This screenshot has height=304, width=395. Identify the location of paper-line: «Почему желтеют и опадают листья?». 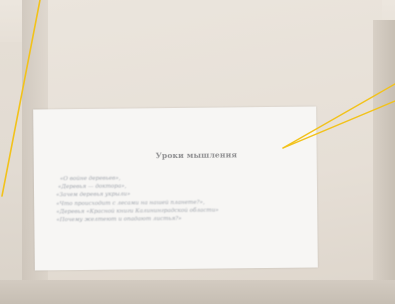
(119, 219).